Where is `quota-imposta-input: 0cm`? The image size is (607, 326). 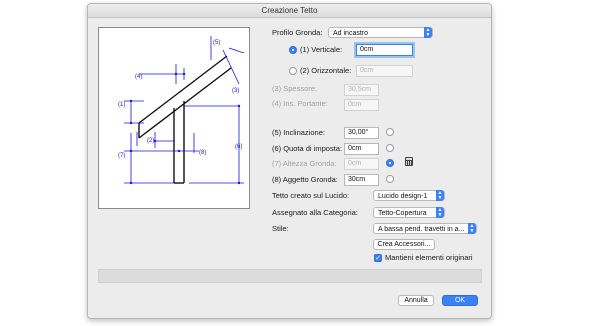 quota-imposta-input: 0cm is located at coordinates (361, 149).